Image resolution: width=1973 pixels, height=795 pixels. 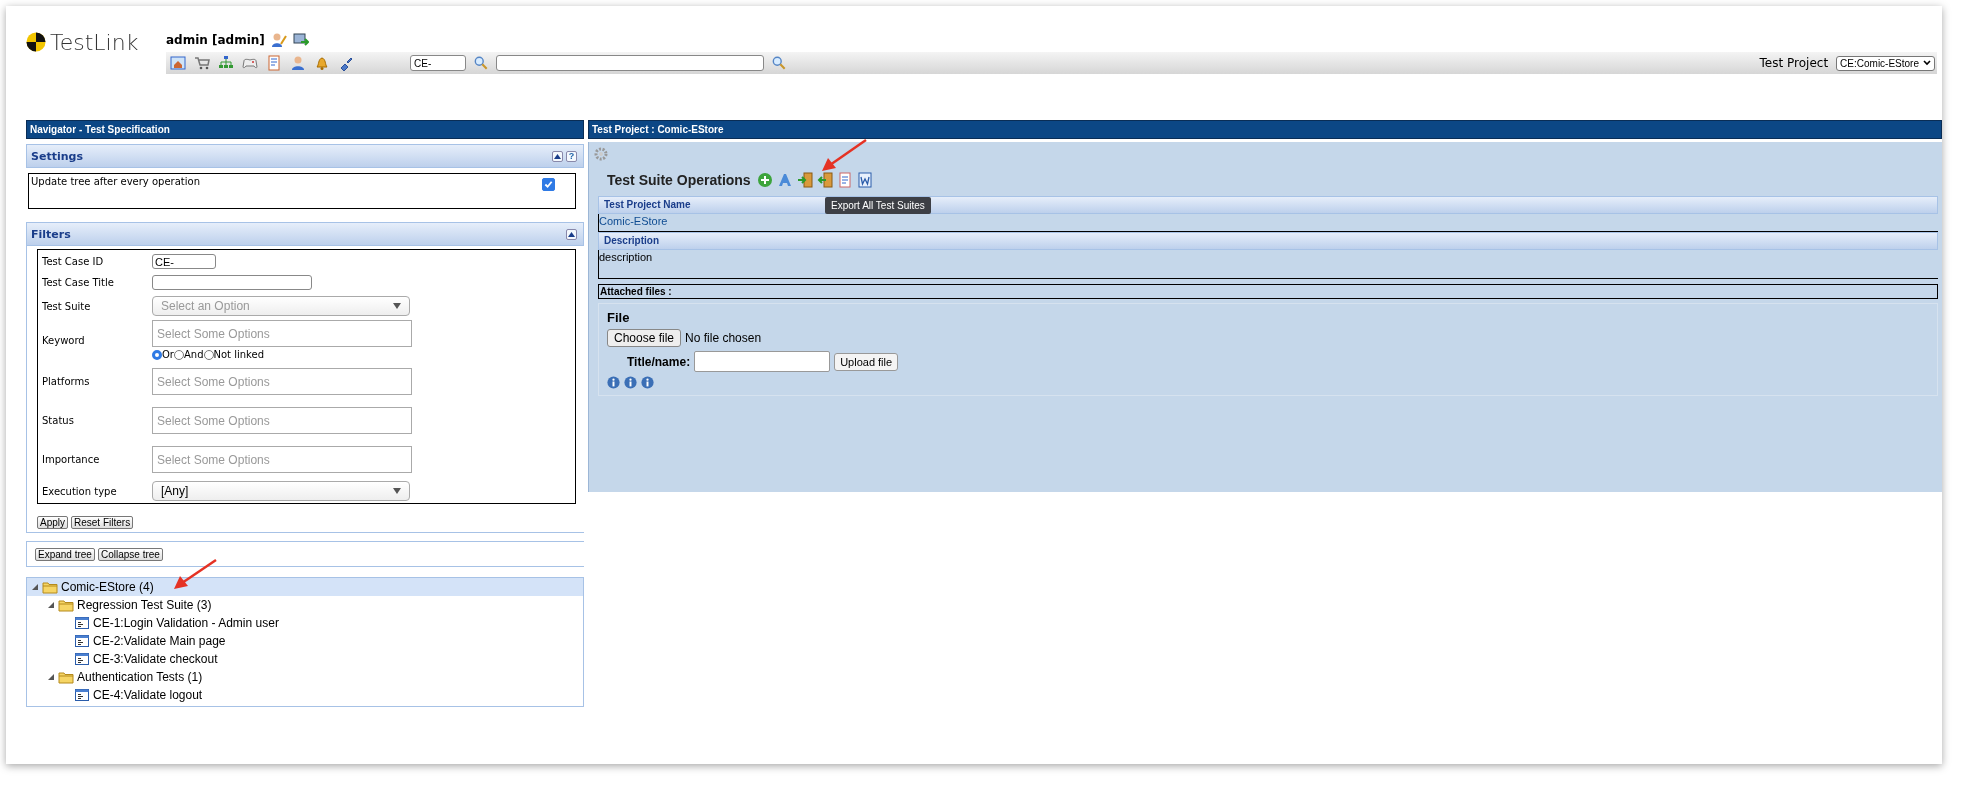 I want to click on radio-label: Not linked, so click(x=239, y=354).